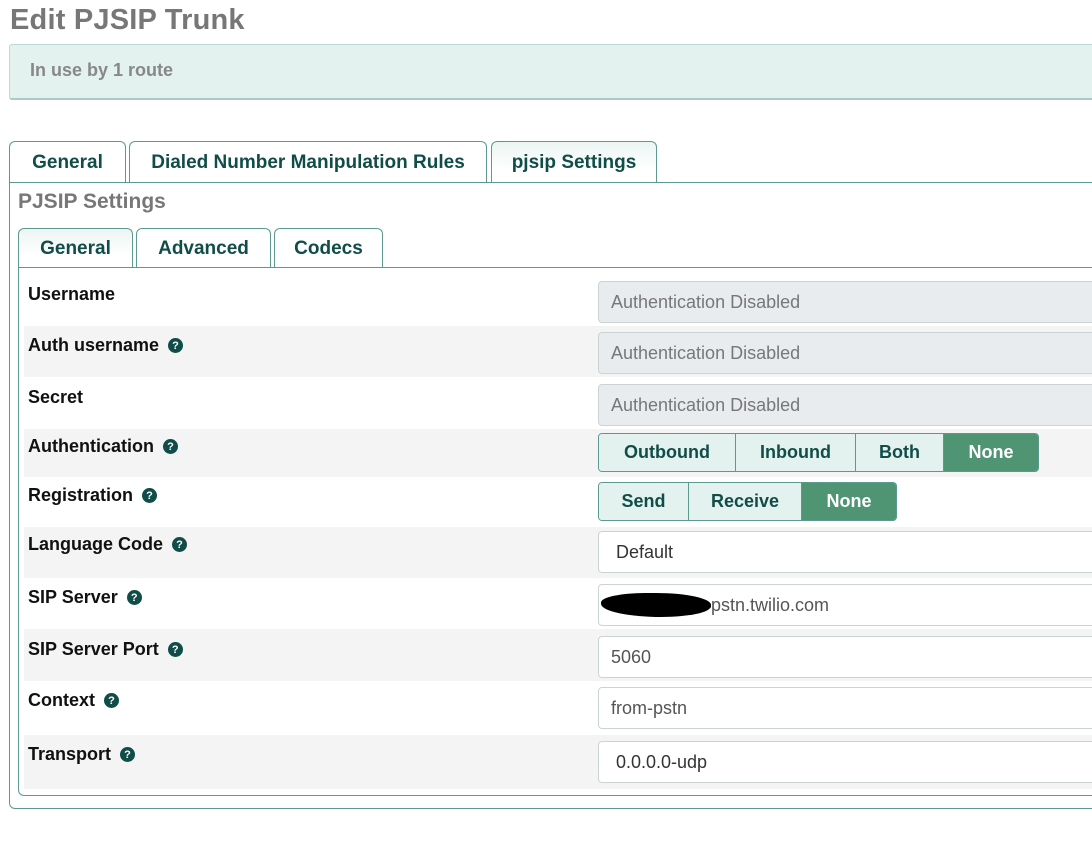 Image resolution: width=1092 pixels, height=854 pixels. I want to click on language-code-label: Language Code ?, so click(108, 544).